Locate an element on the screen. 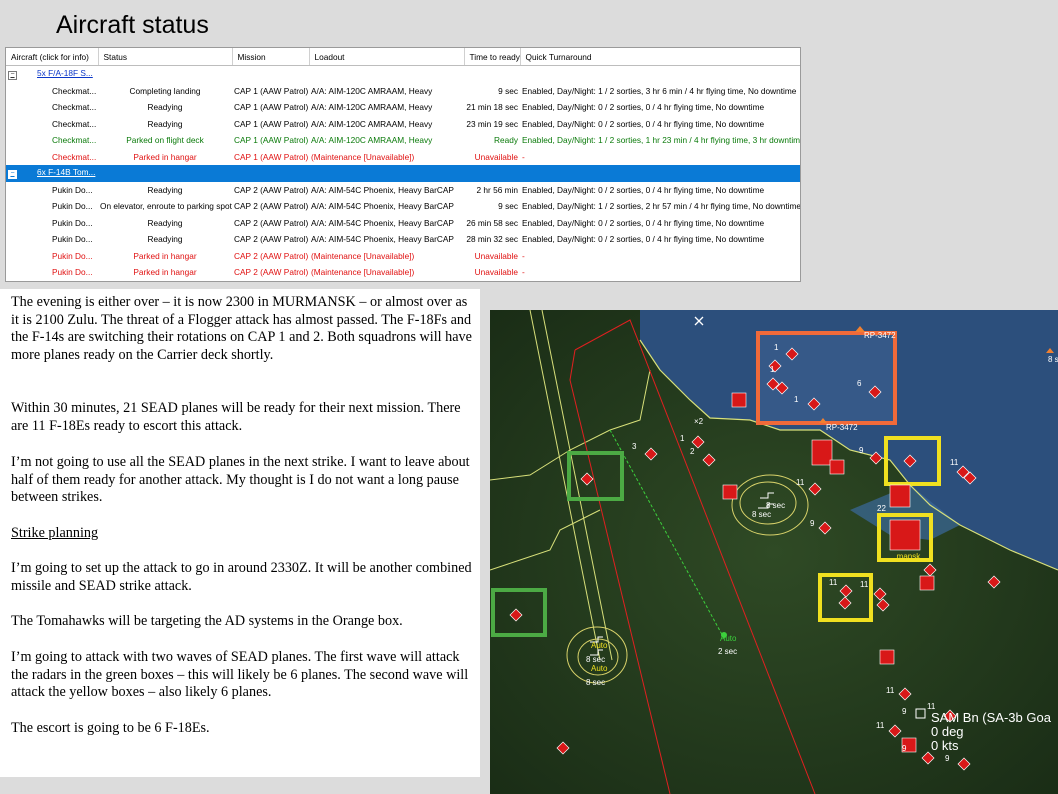 This screenshot has height=794, width=1058. narrative-paragraph-7: The escort is going to be 6 F-18Es. is located at coordinates (110, 728).